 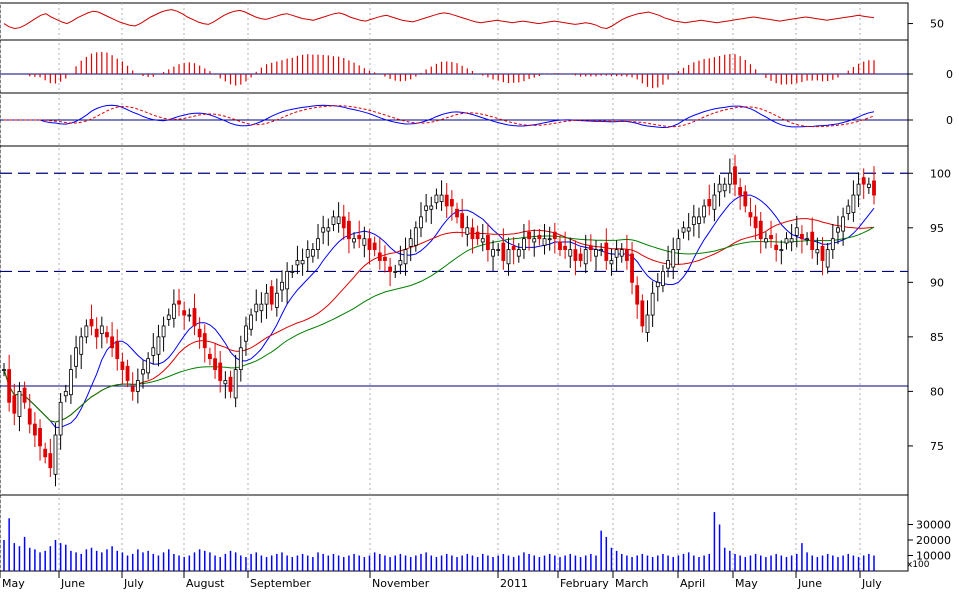 I want to click on price-y-tick-label: 80, so click(x=937, y=391).